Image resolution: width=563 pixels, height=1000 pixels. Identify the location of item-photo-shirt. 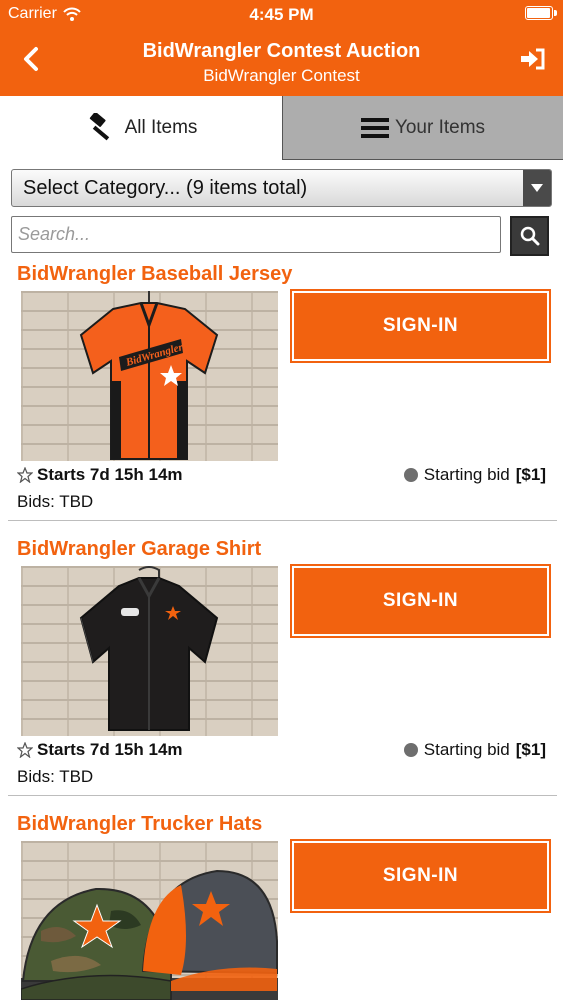
(149, 651).